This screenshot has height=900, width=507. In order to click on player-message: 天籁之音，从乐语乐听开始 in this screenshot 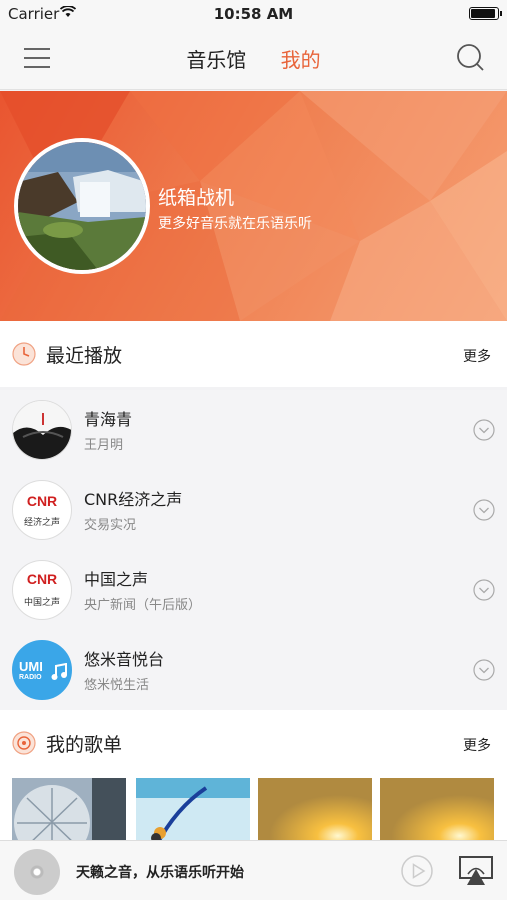, I will do `click(160, 873)`.